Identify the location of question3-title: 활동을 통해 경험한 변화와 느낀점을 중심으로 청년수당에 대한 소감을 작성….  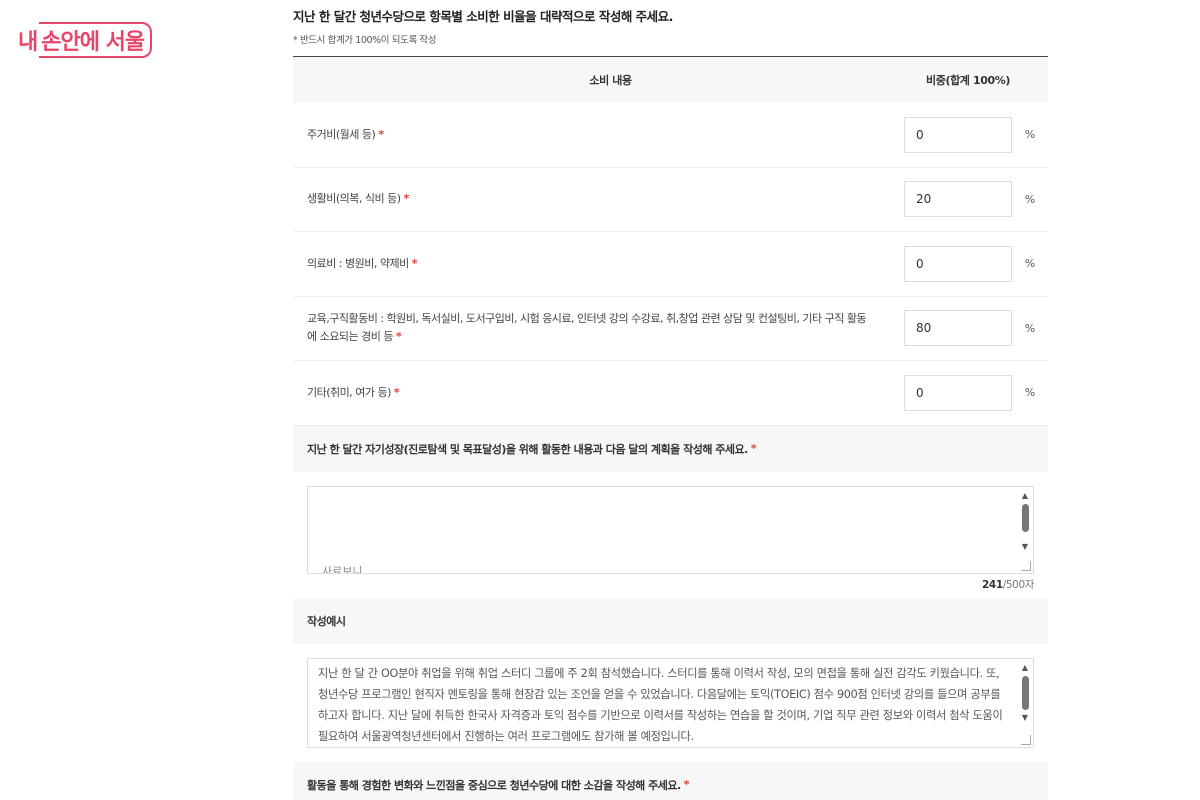
(670, 780).